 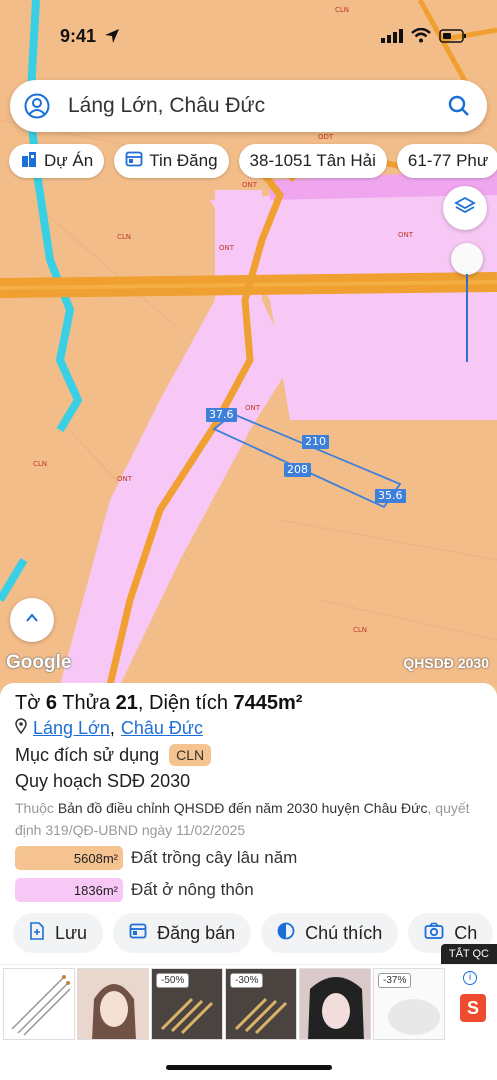 What do you see at coordinates (221, 415) in the screenshot?
I see `dimension-left: 37.6` at bounding box center [221, 415].